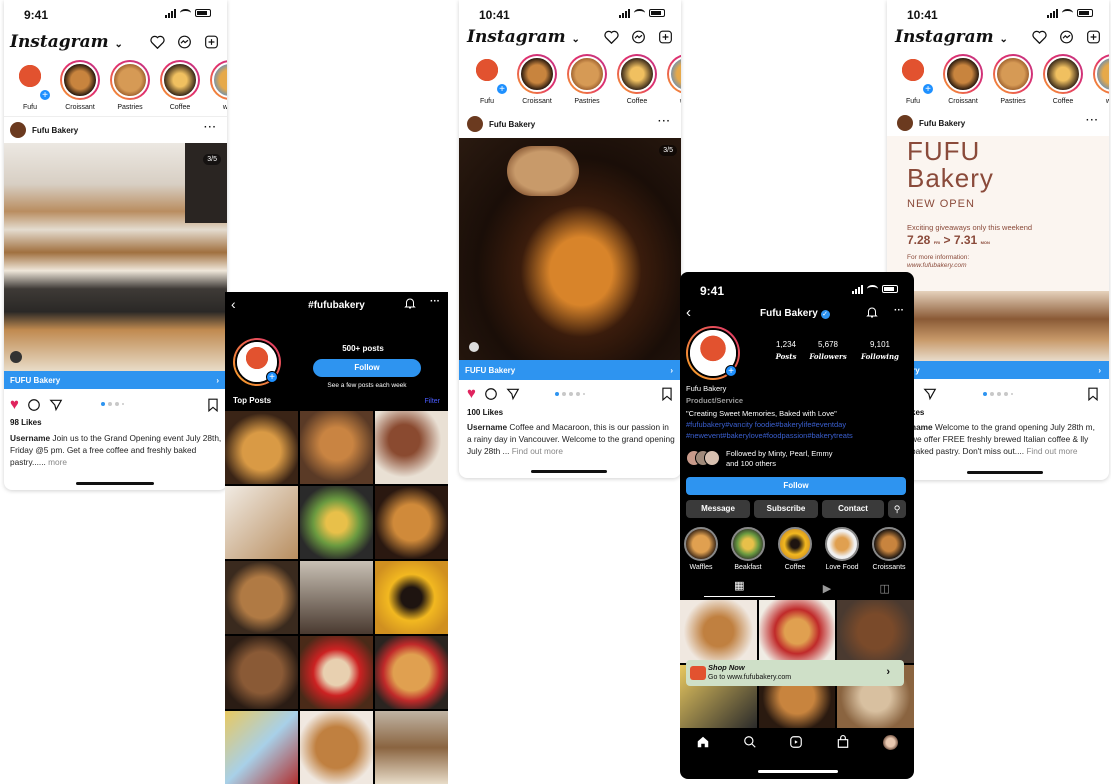 Image resolution: width=1111 pixels, height=784 pixels. Describe the element at coordinates (828, 350) in the screenshot. I see `stat-followers: 5,678 Followers` at that location.